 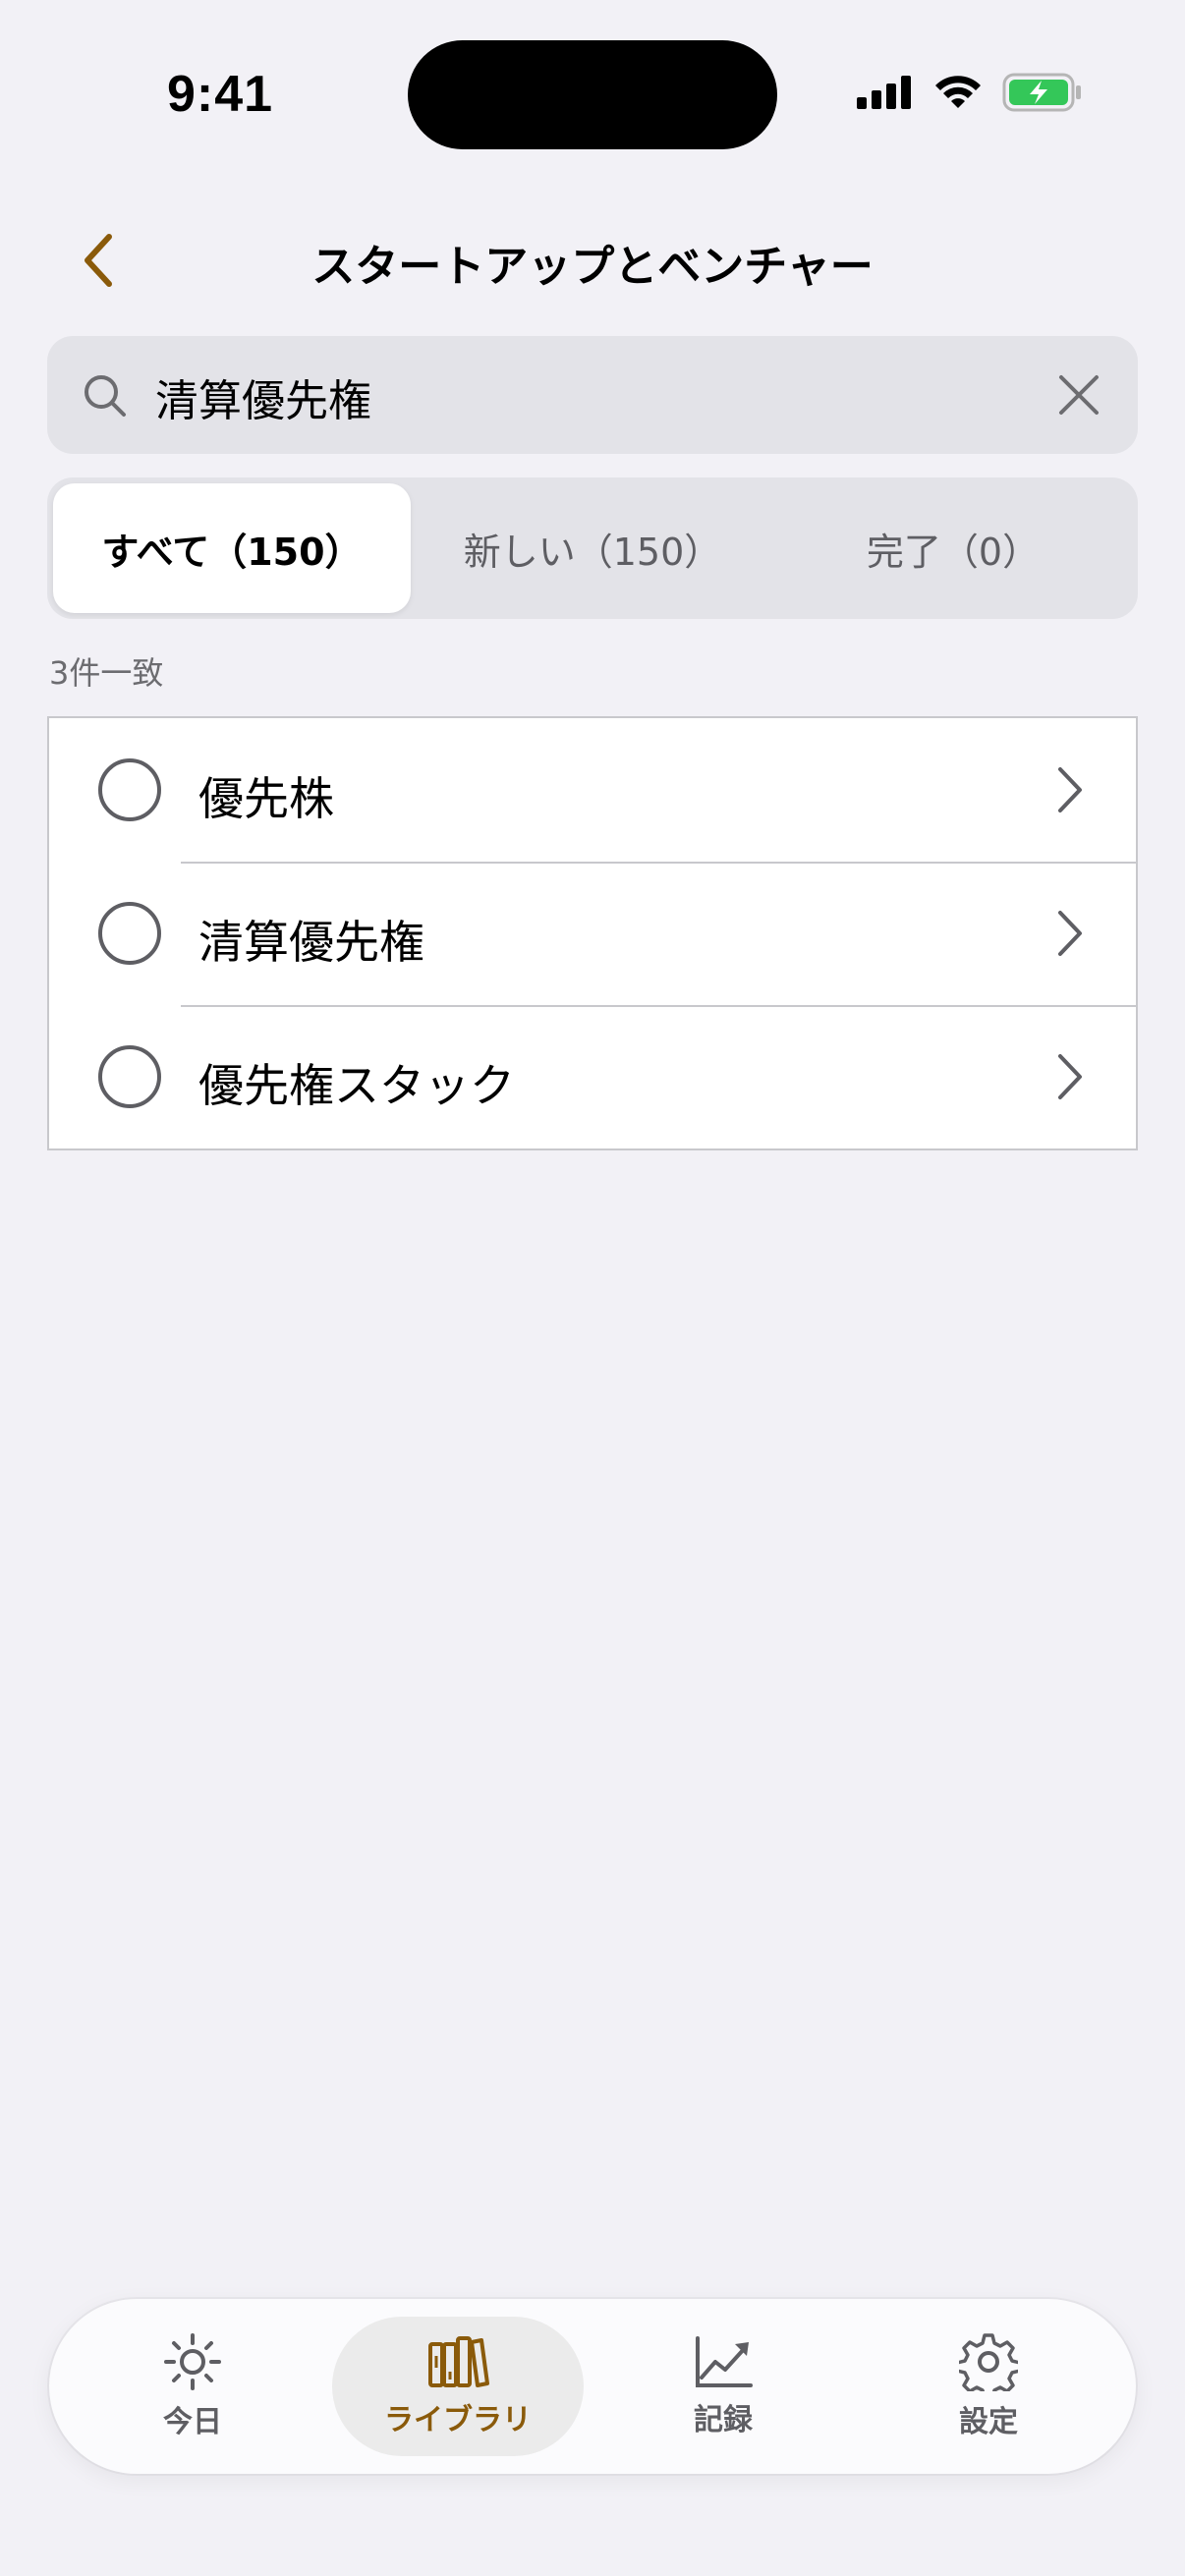 I want to click on tab-bar: 今日 ライブラリ 記録 設定, so click(x=592, y=2386).